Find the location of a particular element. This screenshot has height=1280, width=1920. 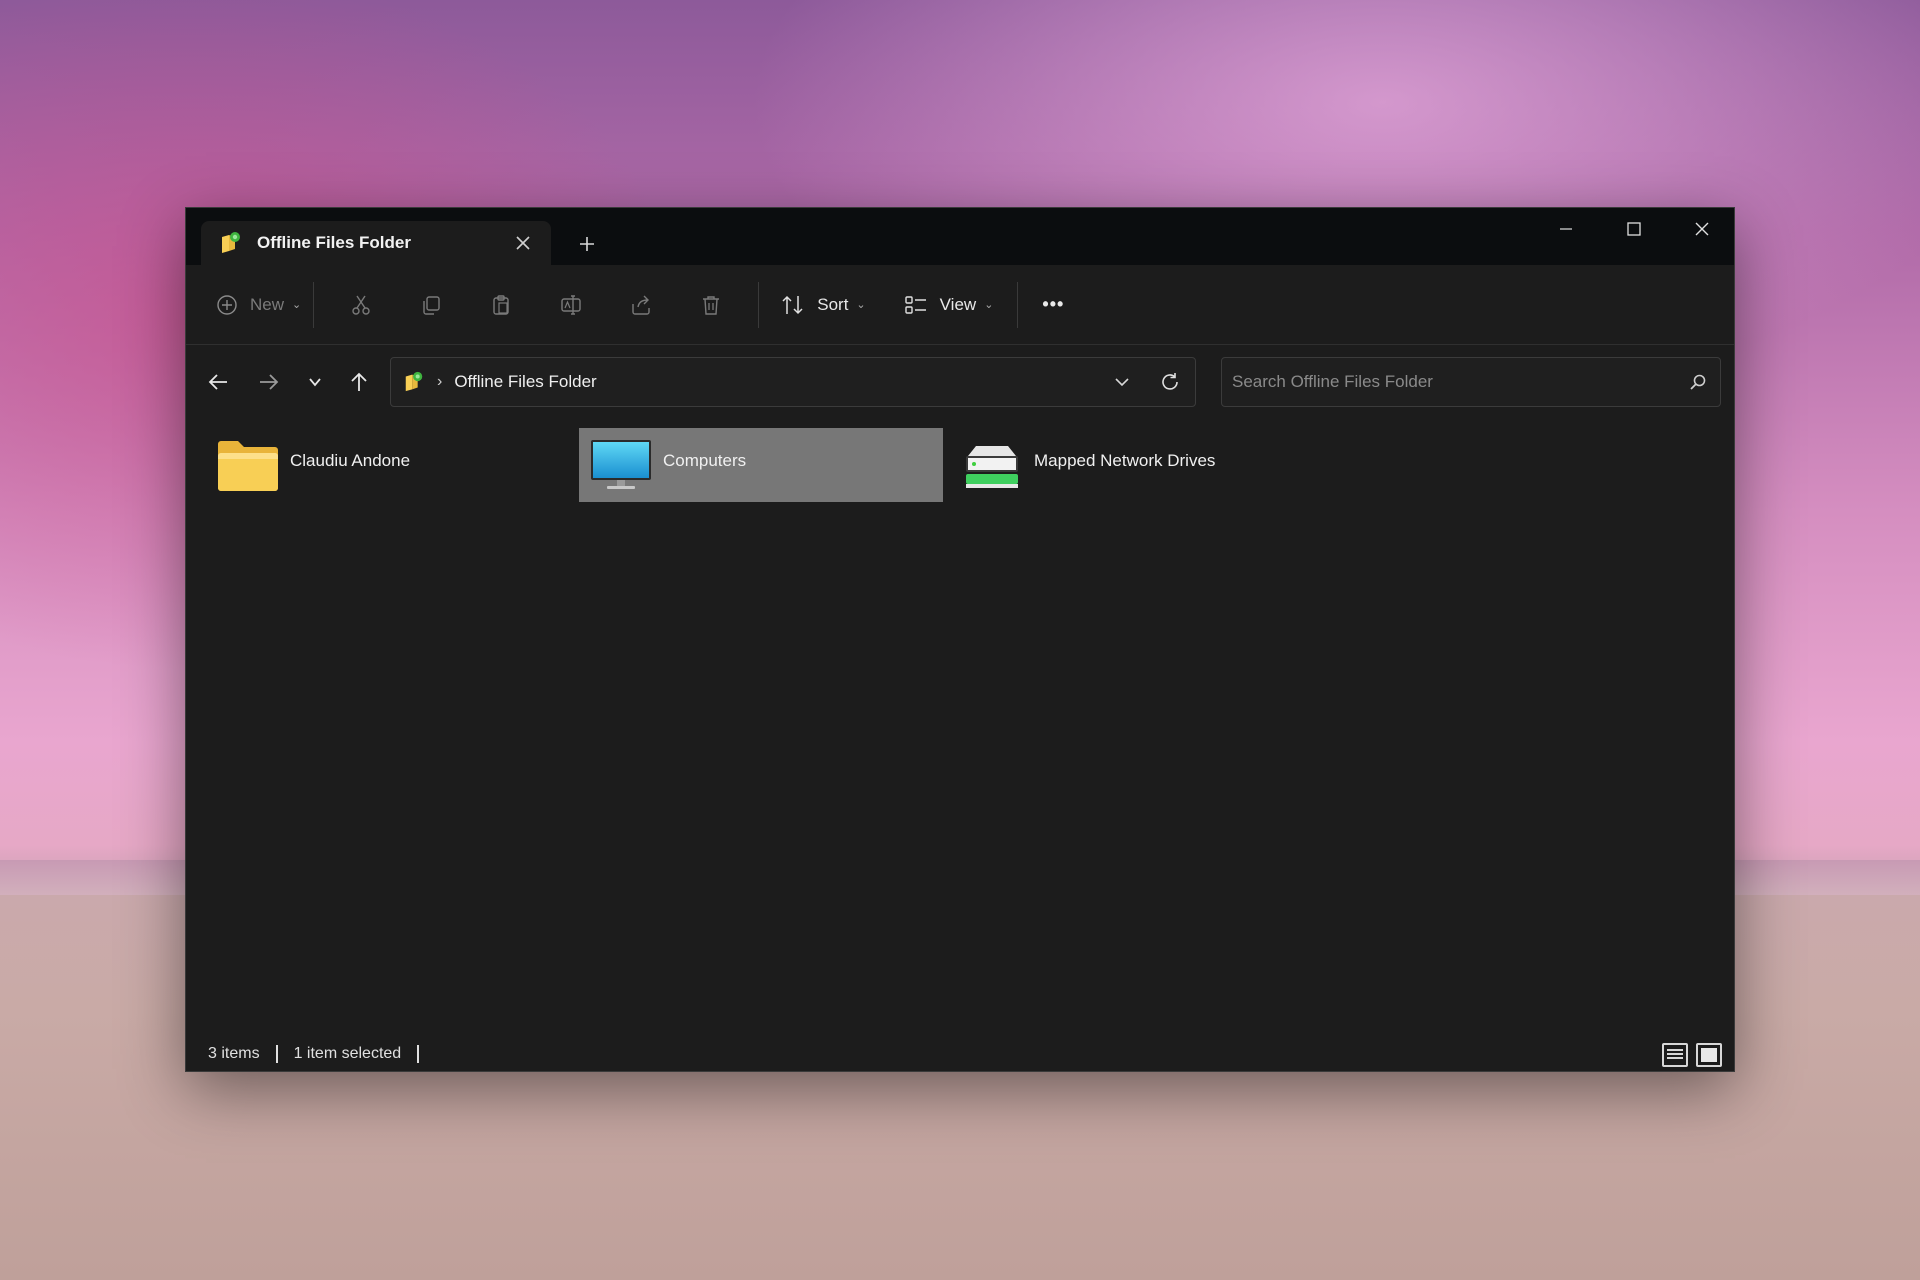

search-icon is located at coordinates (1698, 382).